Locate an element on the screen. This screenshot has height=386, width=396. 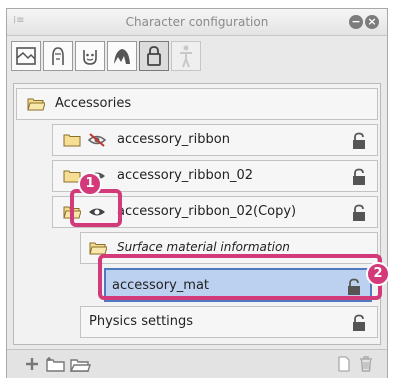
minimize-icon: − is located at coordinates (356, 22).